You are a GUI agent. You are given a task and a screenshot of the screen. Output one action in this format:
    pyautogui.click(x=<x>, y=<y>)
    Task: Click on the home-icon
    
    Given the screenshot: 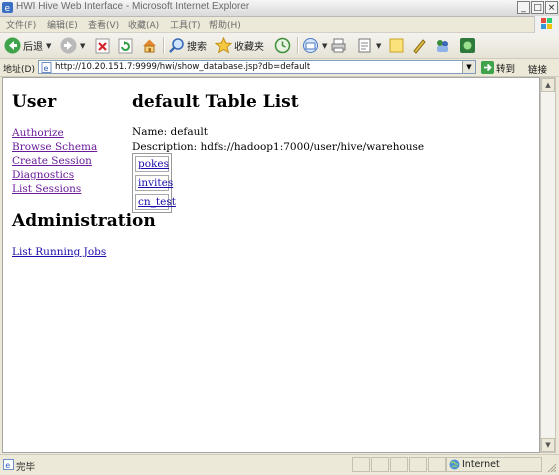 What is the action you would take?
    pyautogui.click(x=149, y=46)
    